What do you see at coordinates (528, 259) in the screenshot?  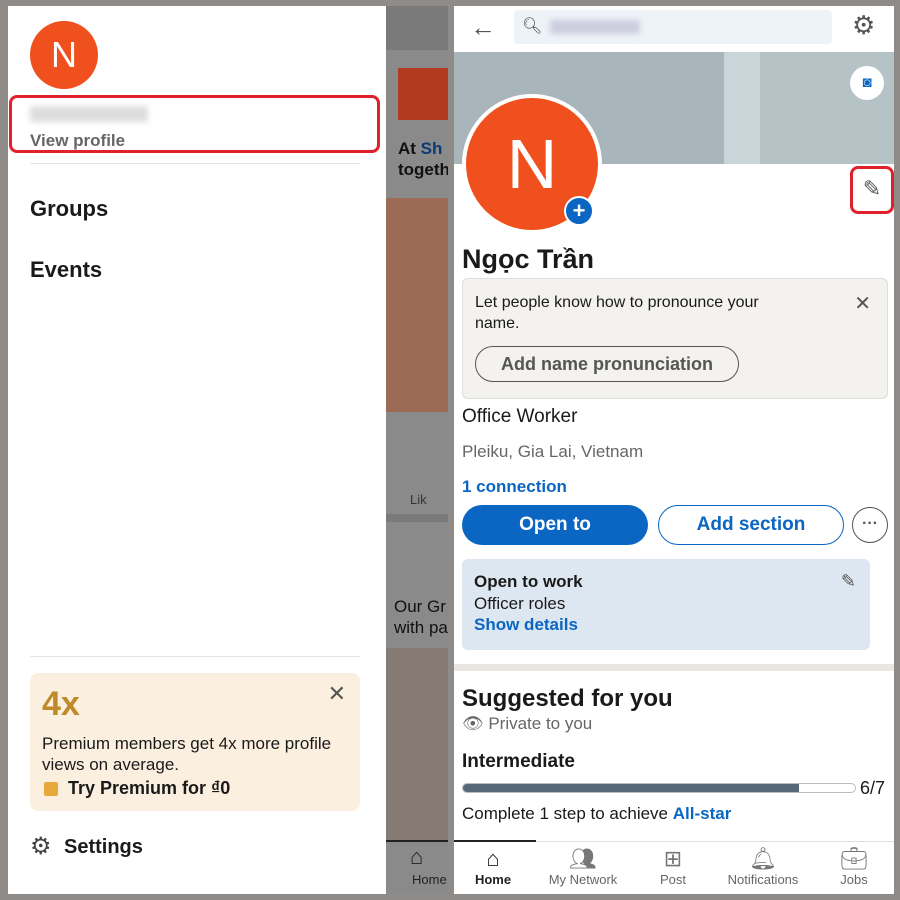 I see `profile-name: Ngọc Trần` at bounding box center [528, 259].